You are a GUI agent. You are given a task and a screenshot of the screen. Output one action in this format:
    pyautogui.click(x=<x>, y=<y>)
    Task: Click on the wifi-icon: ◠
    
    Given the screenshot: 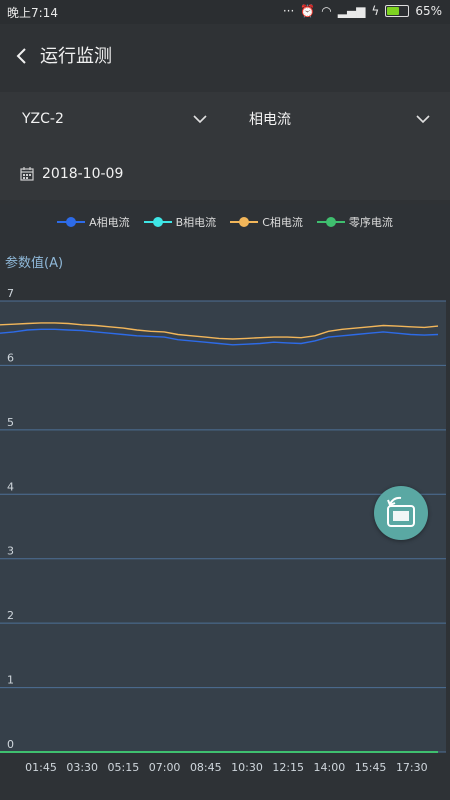 What is the action you would take?
    pyautogui.click(x=326, y=11)
    